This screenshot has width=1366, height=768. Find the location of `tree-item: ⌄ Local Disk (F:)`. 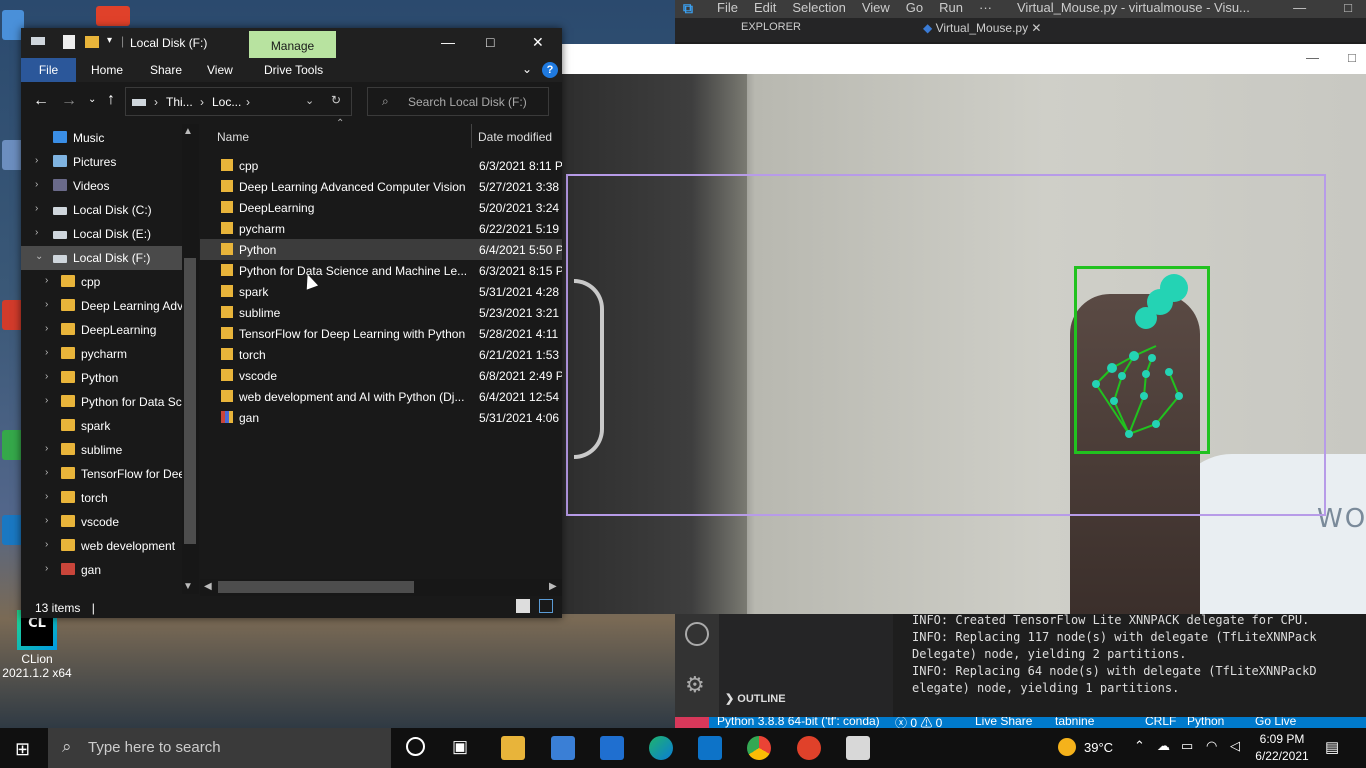

tree-item: ⌄ Local Disk (F:) is located at coordinates (110, 258).